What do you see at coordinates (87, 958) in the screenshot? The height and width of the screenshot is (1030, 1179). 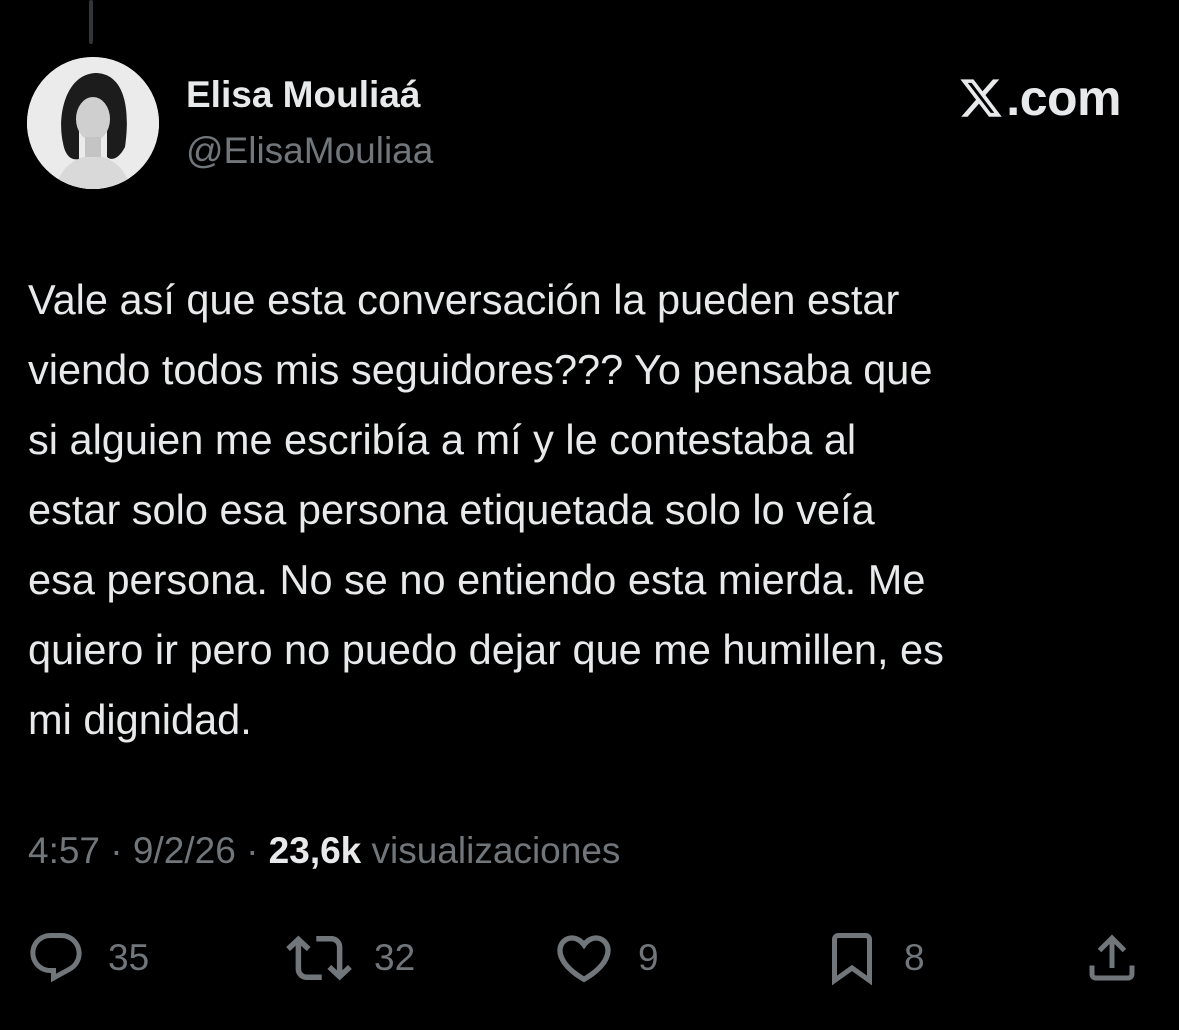 I see `reply-button: 35` at bounding box center [87, 958].